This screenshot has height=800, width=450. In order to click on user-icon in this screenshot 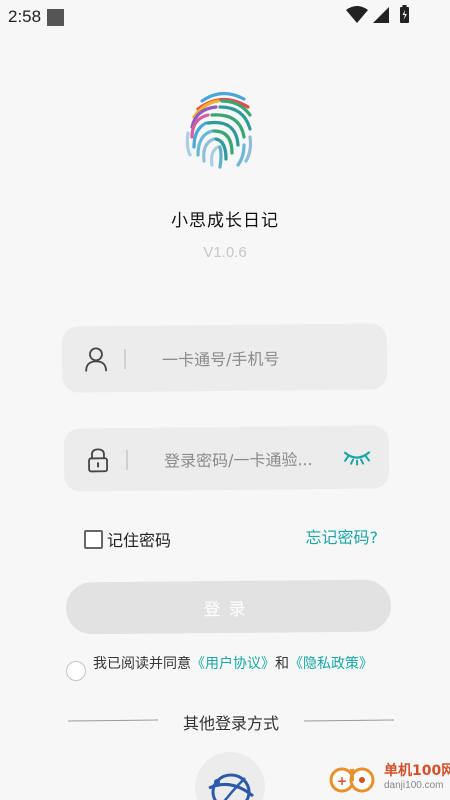, I will do `click(96, 359)`.